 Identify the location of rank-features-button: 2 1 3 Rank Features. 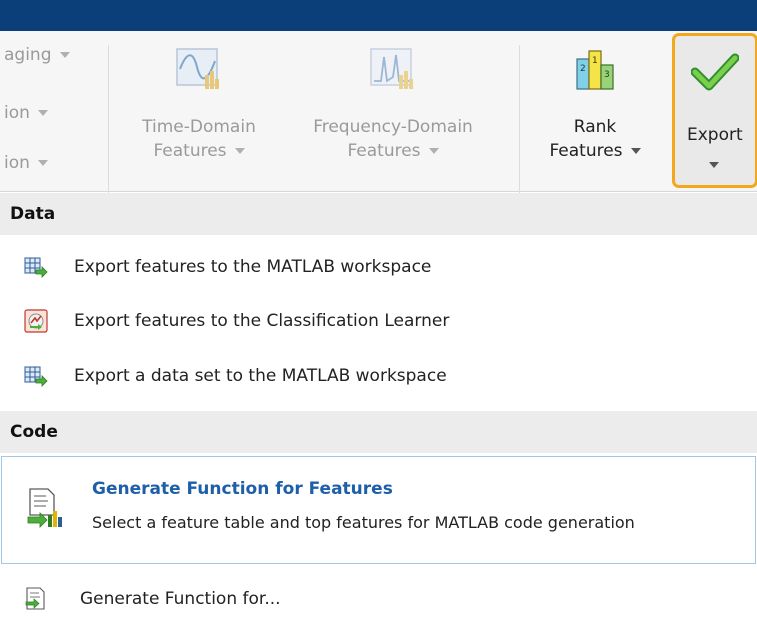
(595, 102).